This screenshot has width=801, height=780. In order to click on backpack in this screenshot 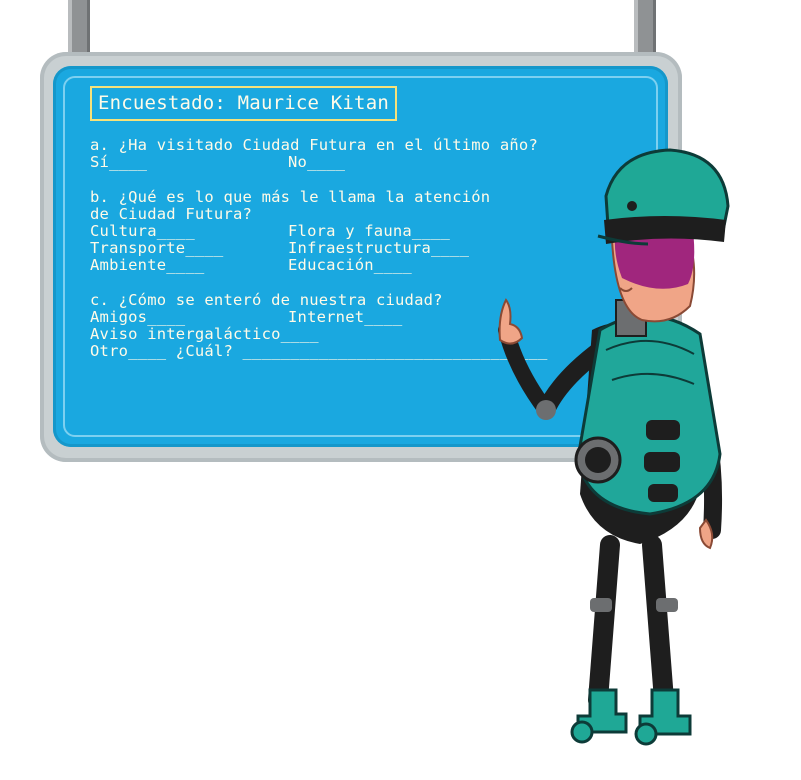, I will do `click(648, 415)`.